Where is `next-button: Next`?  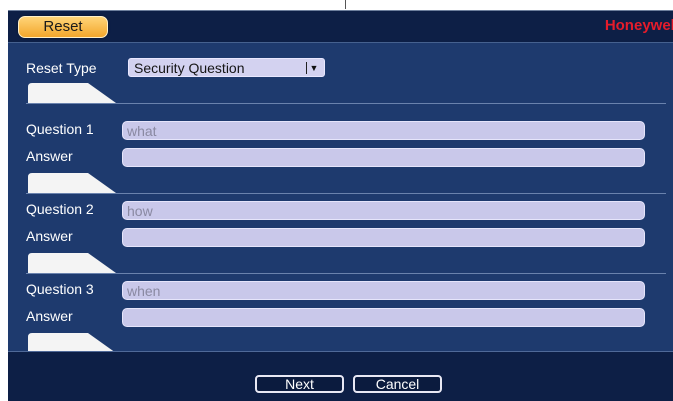
next-button: Next is located at coordinates (299, 384).